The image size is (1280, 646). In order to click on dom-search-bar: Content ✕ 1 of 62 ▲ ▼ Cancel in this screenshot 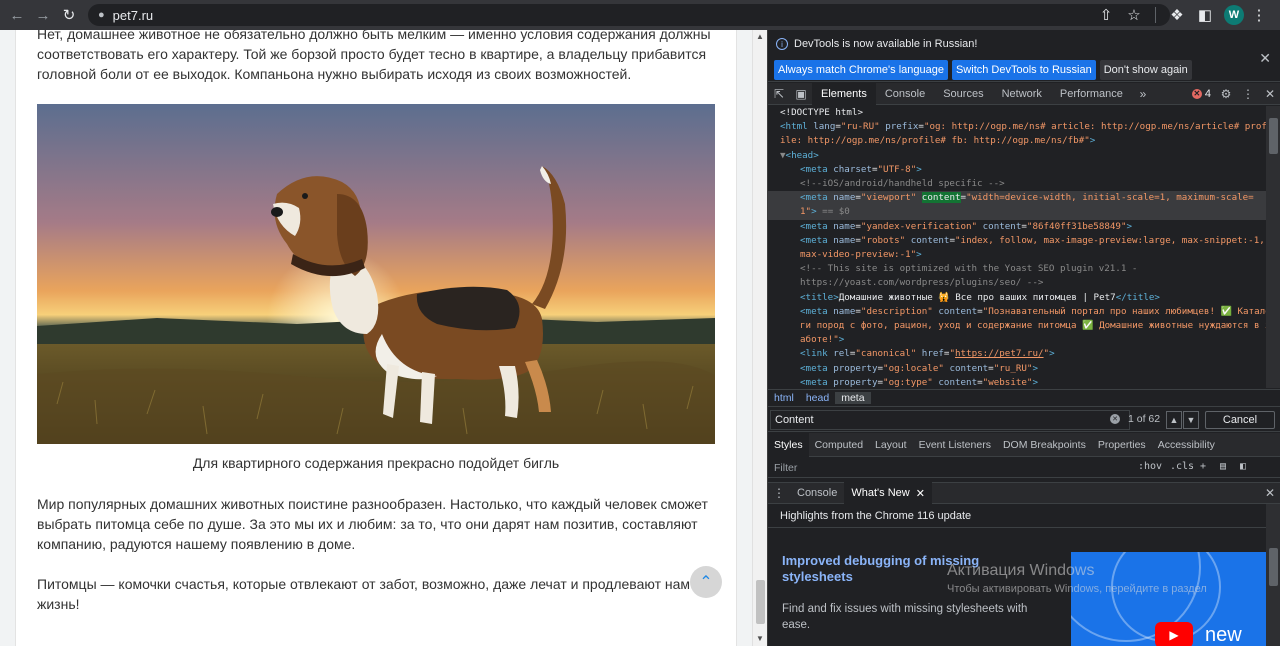, I will do `click(1024, 420)`.